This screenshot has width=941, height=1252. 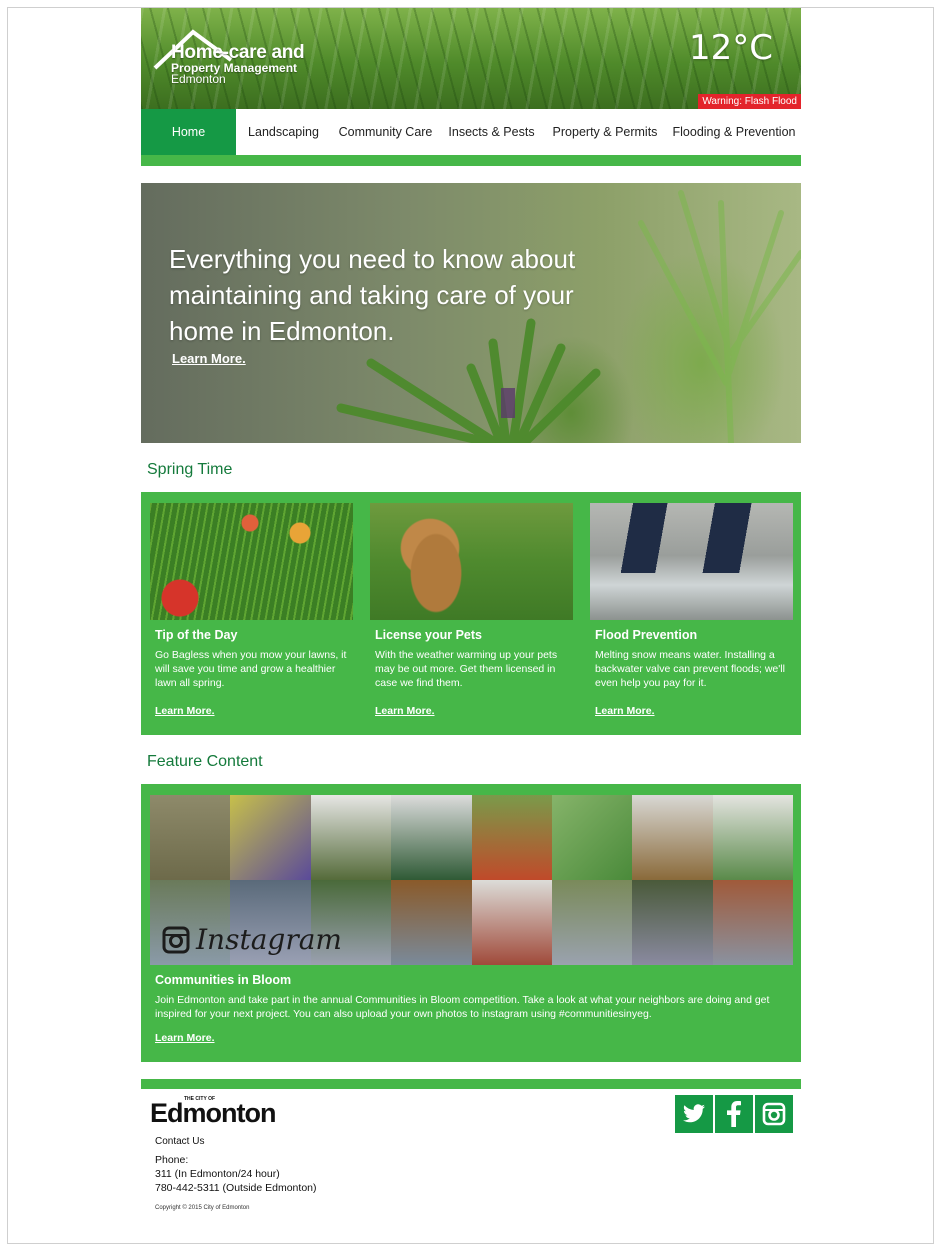 I want to click on contact-us-link: Contact Us, so click(x=179, y=1141).